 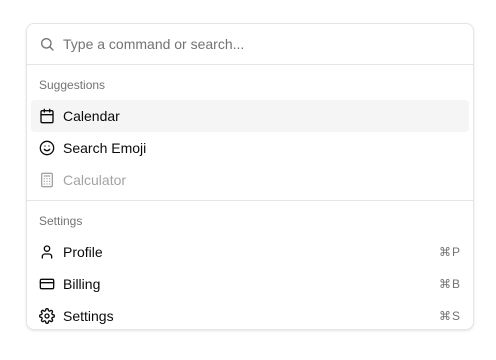 What do you see at coordinates (47, 148) in the screenshot?
I see `smile-icon` at bounding box center [47, 148].